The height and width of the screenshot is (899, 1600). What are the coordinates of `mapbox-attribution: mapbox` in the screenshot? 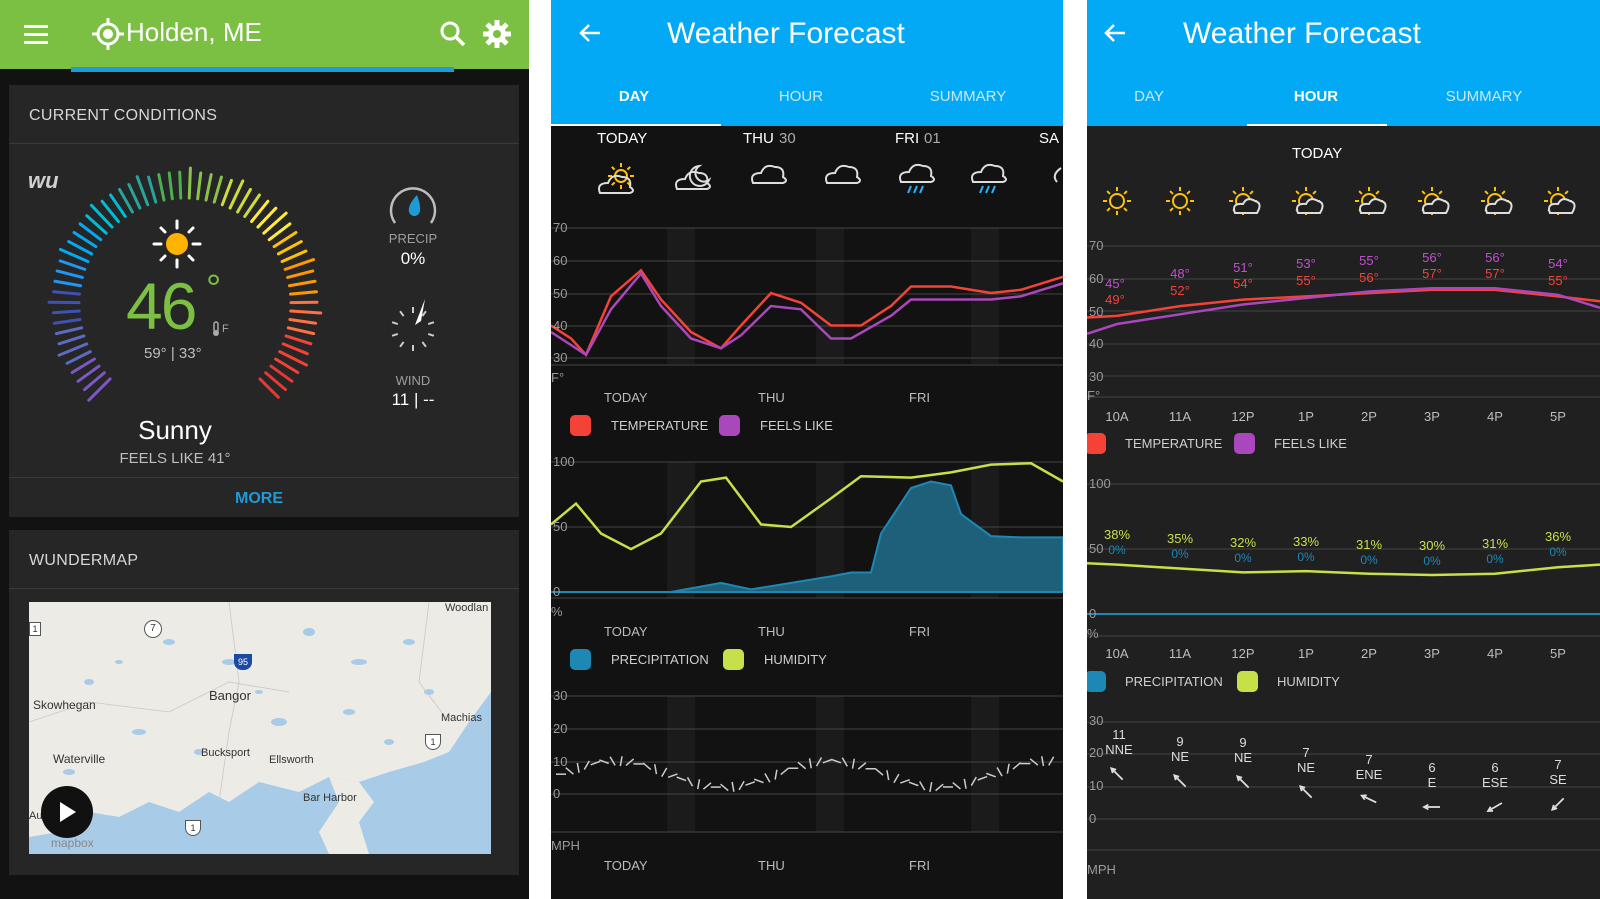 It's located at (72, 843).